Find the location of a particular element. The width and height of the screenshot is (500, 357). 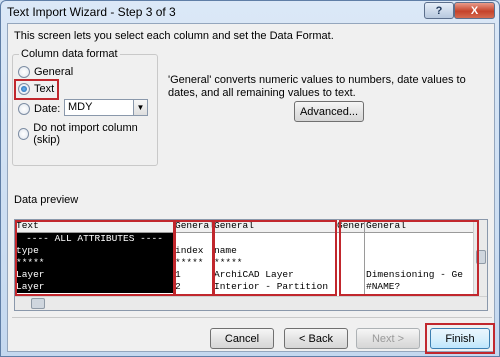

divider is located at coordinates (252, 317).